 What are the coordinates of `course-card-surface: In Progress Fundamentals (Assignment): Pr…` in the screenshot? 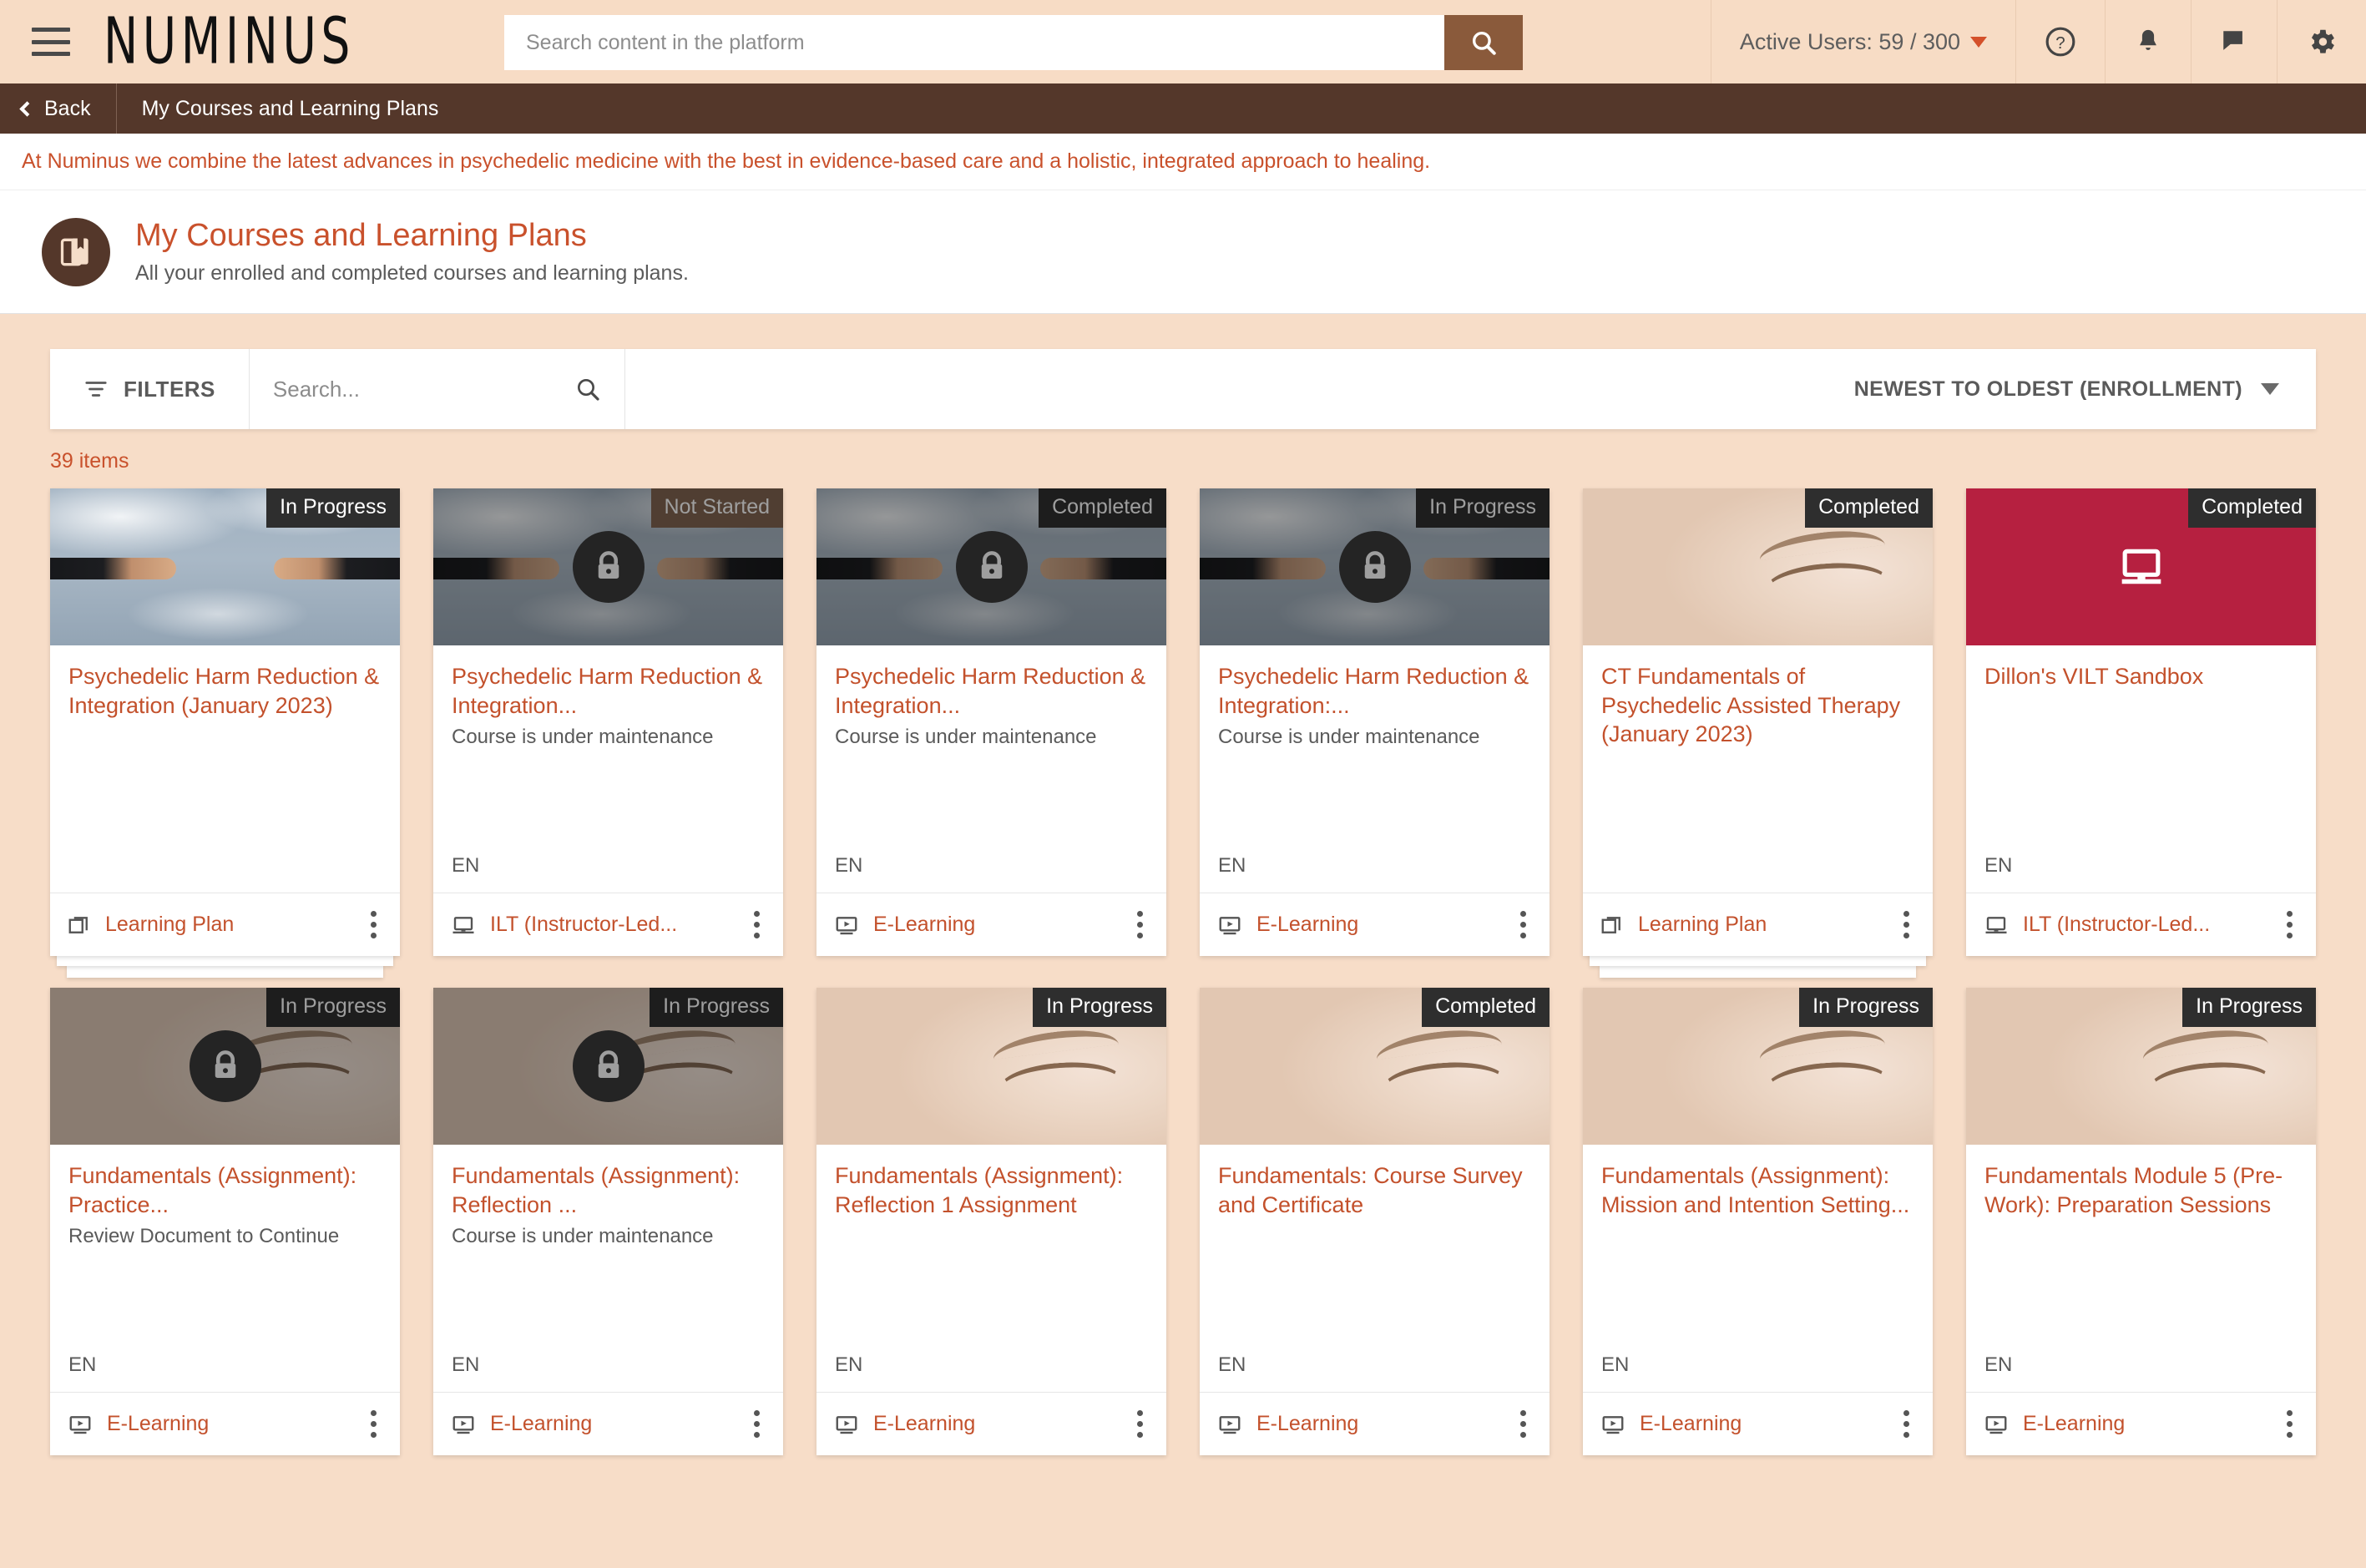 It's located at (225, 1221).